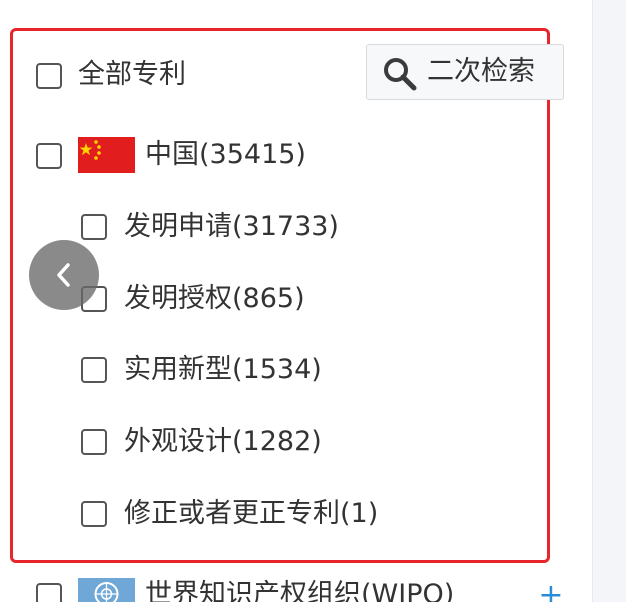 The image size is (626, 602). Describe the element at coordinates (223, 369) in the screenshot. I see `type-label-utility-model: 实用新型(1534)` at that location.